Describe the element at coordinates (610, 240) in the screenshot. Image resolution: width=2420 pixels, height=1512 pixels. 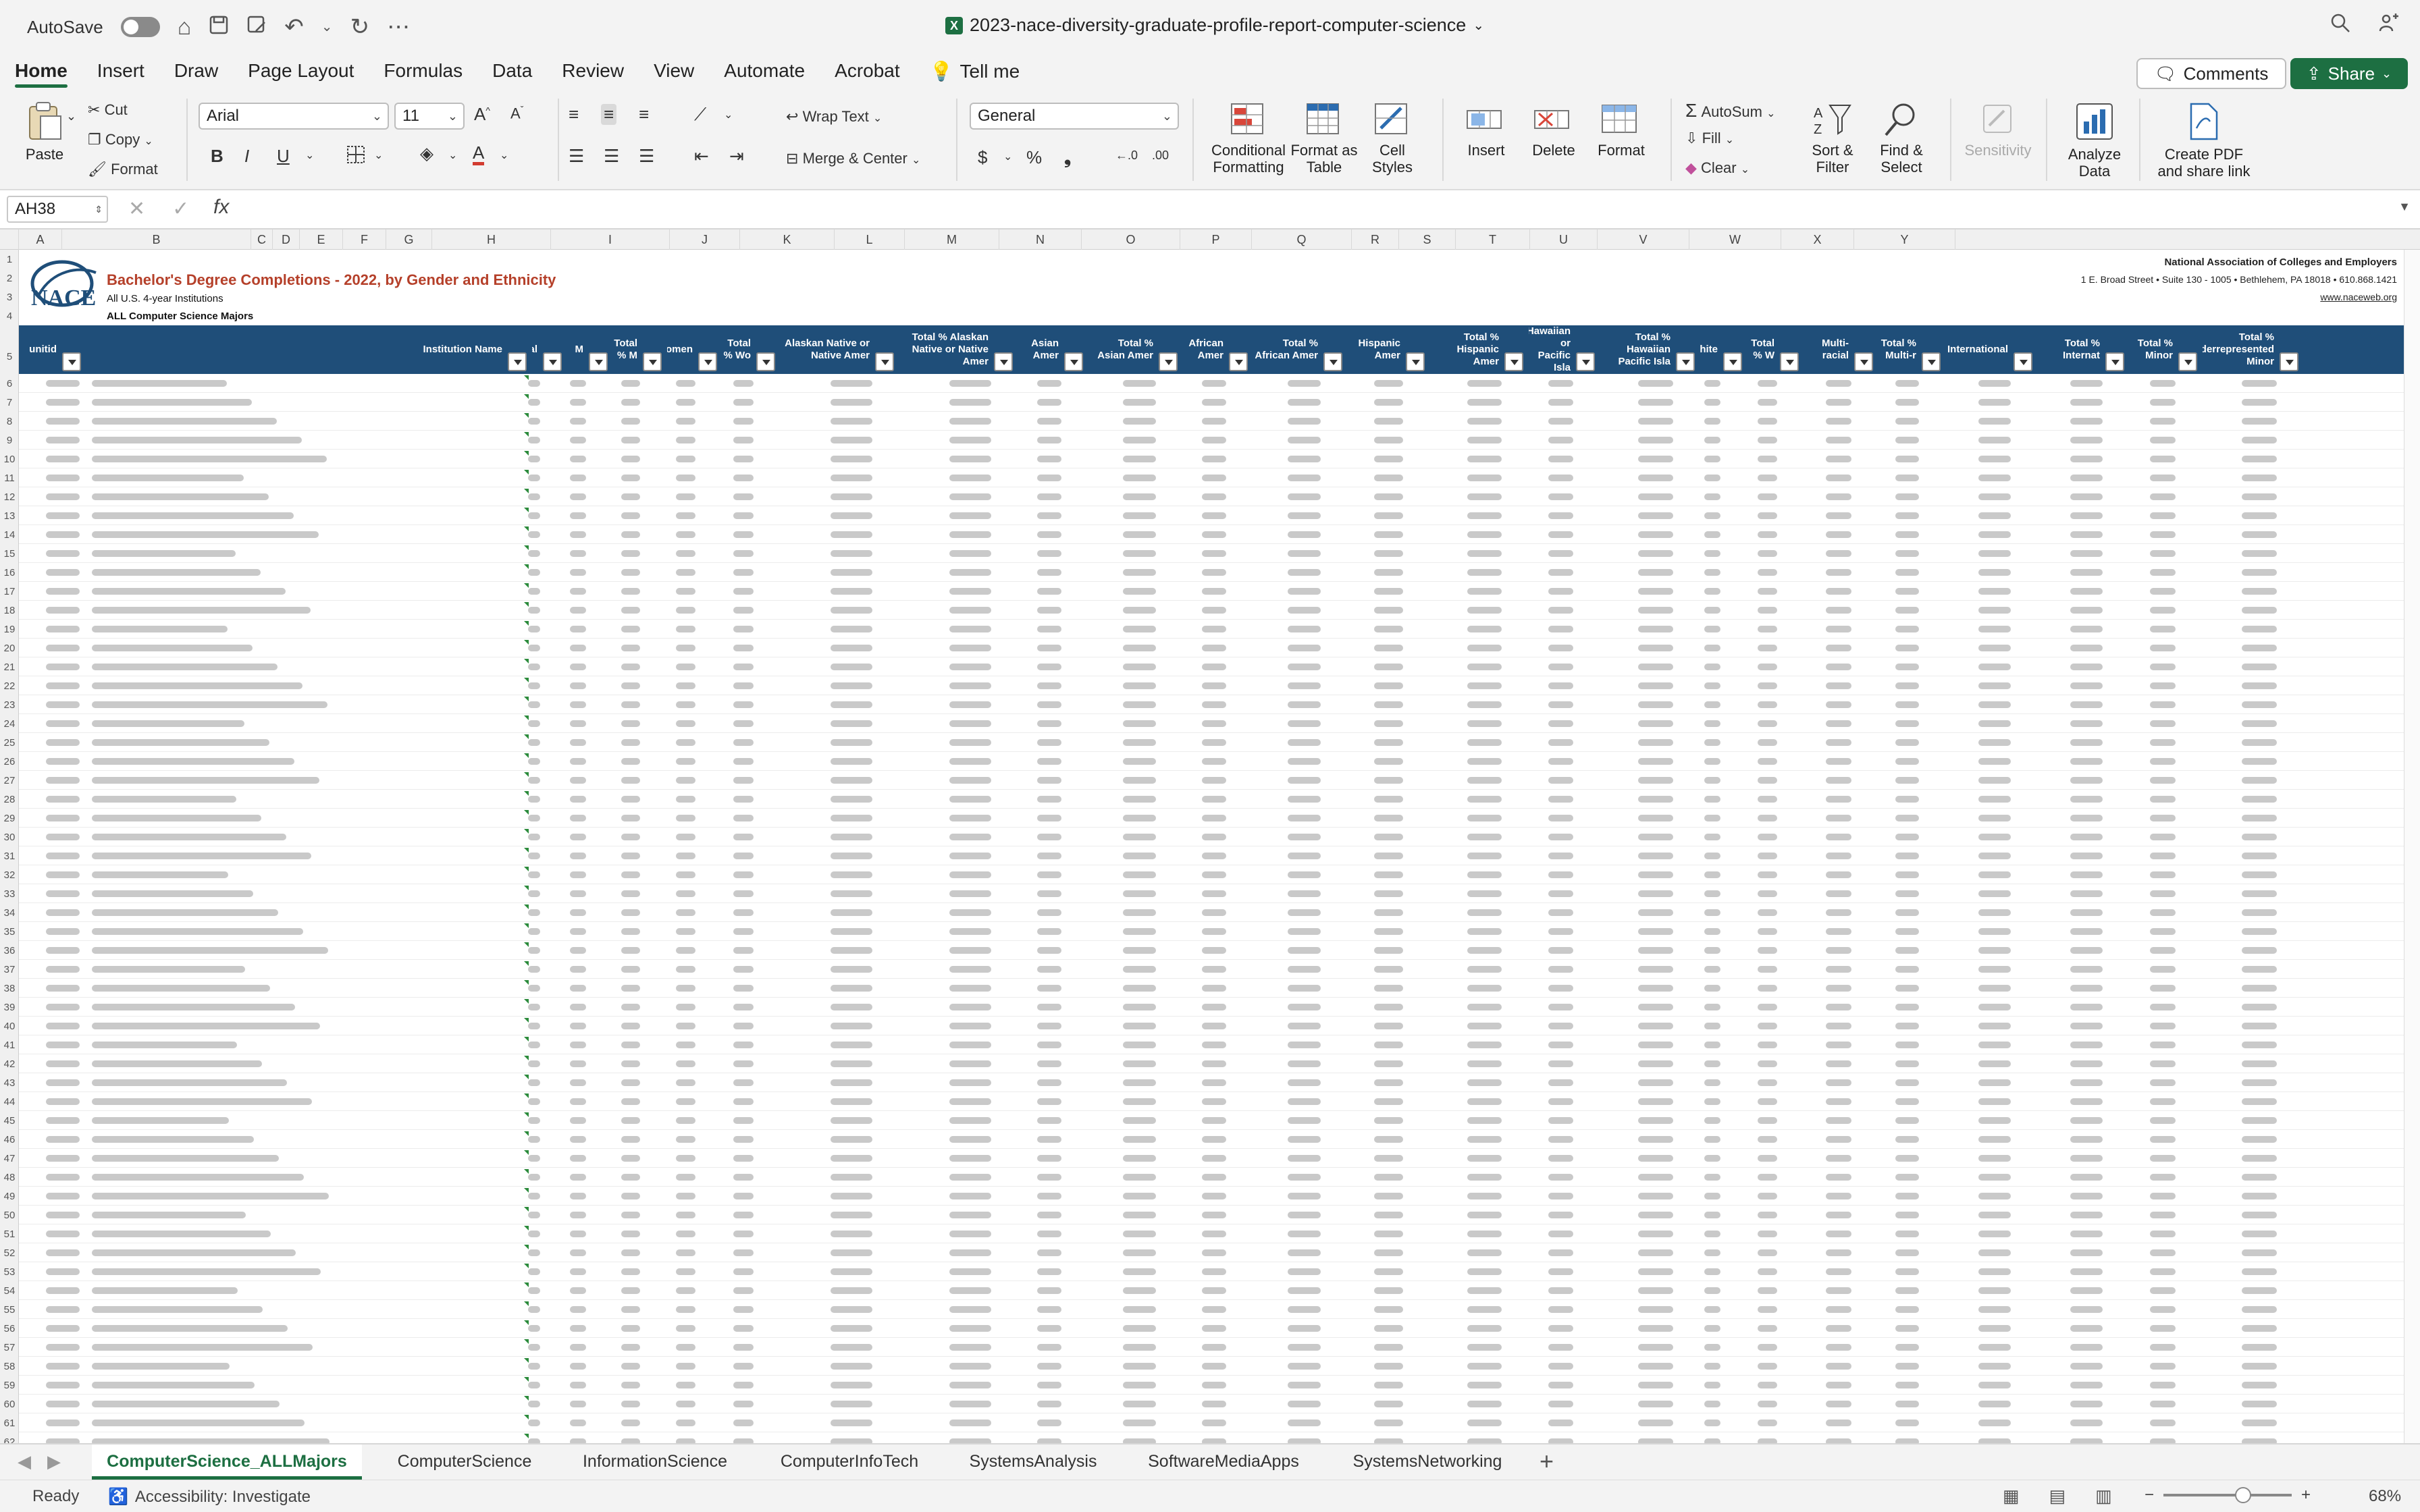
I see `column-header-i: I` at that location.